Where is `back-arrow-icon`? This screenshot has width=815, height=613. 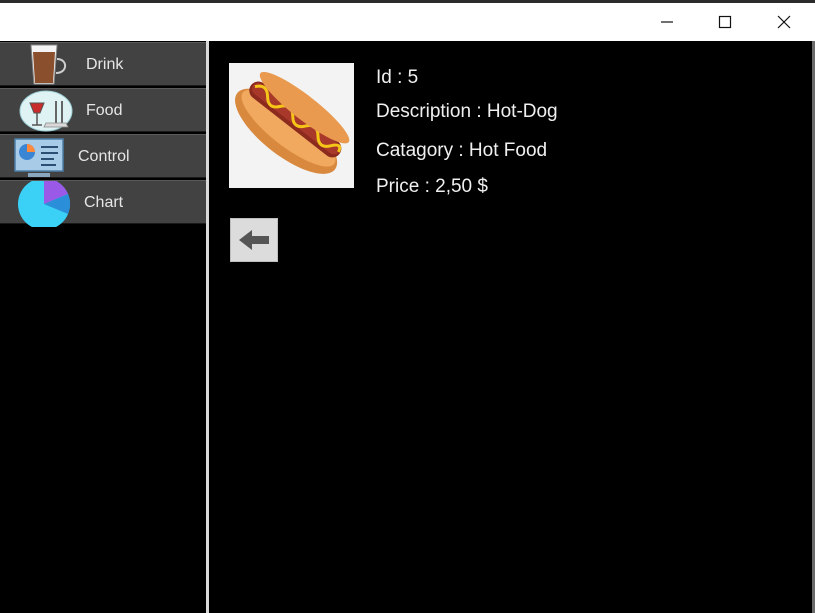
back-arrow-icon is located at coordinates (254, 240).